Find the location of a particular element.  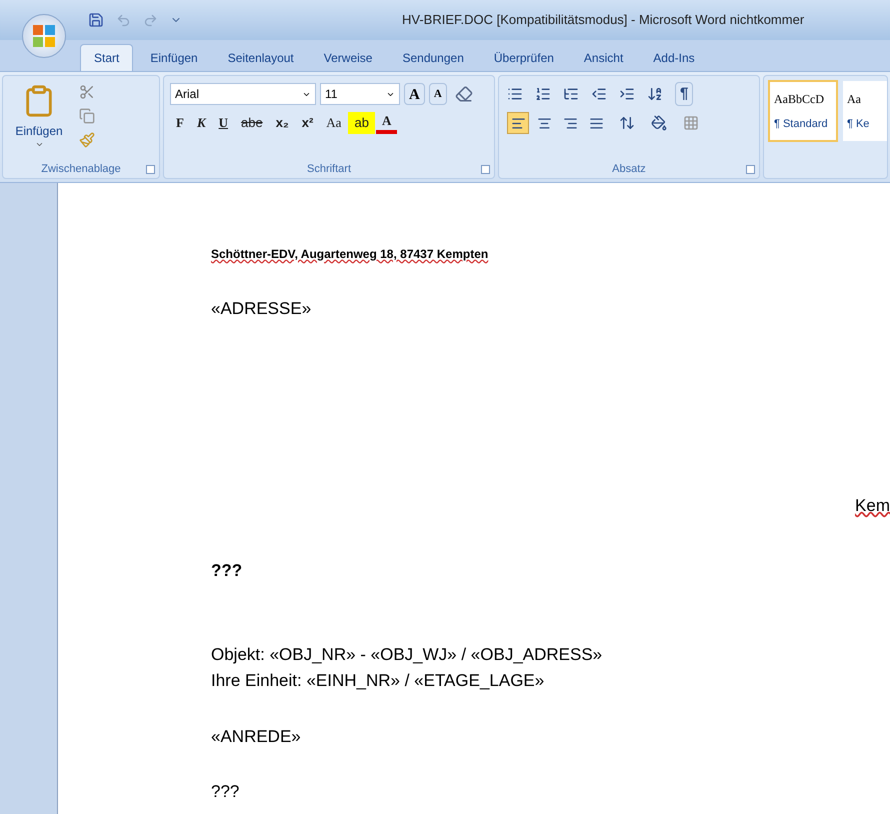

object-line: Ihre Einheit: «EINH_NR» / «ETAGE_LAGE» is located at coordinates (378, 681).